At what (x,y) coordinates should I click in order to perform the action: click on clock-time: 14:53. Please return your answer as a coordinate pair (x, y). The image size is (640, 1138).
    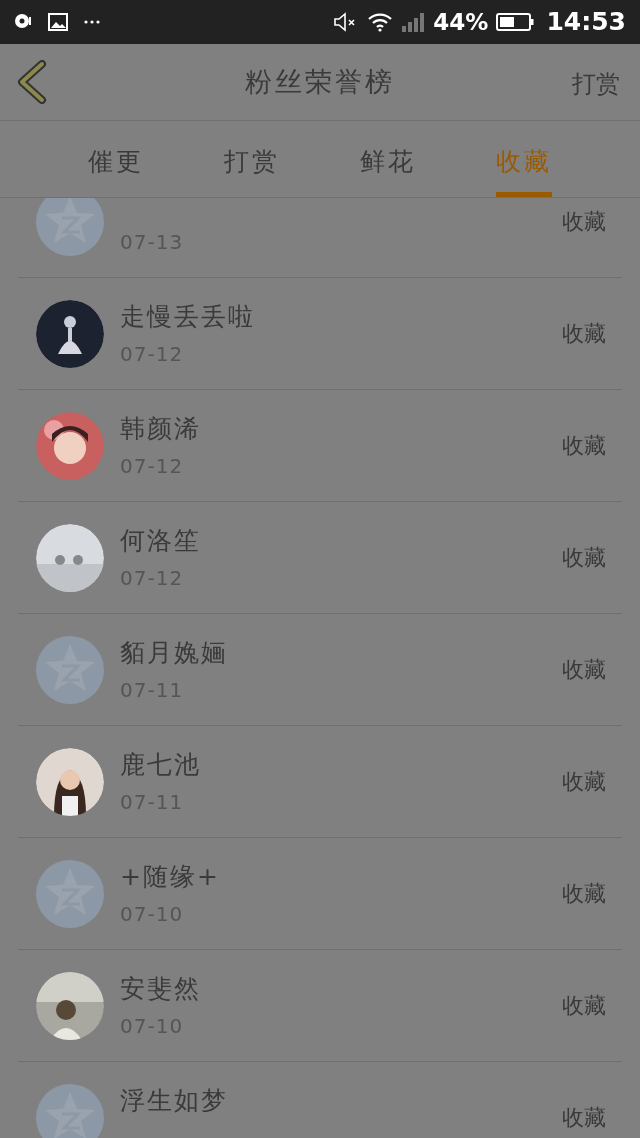
    Looking at the image, I should click on (586, 22).